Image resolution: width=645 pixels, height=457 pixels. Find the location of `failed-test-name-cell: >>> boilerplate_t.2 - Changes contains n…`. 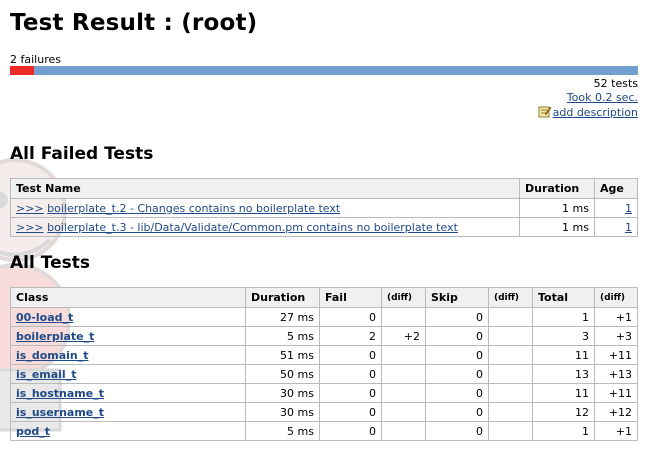

failed-test-name-cell: >>> boilerplate_t.2 - Changes contains n… is located at coordinates (265, 208).